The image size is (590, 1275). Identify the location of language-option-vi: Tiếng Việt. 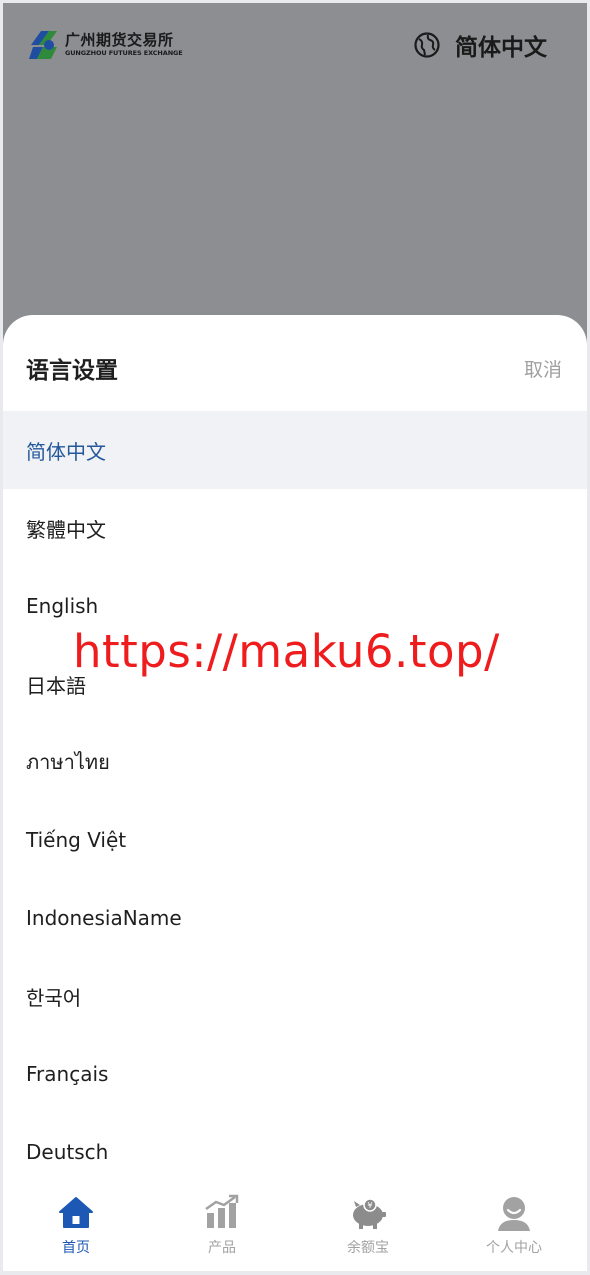
(295, 840).